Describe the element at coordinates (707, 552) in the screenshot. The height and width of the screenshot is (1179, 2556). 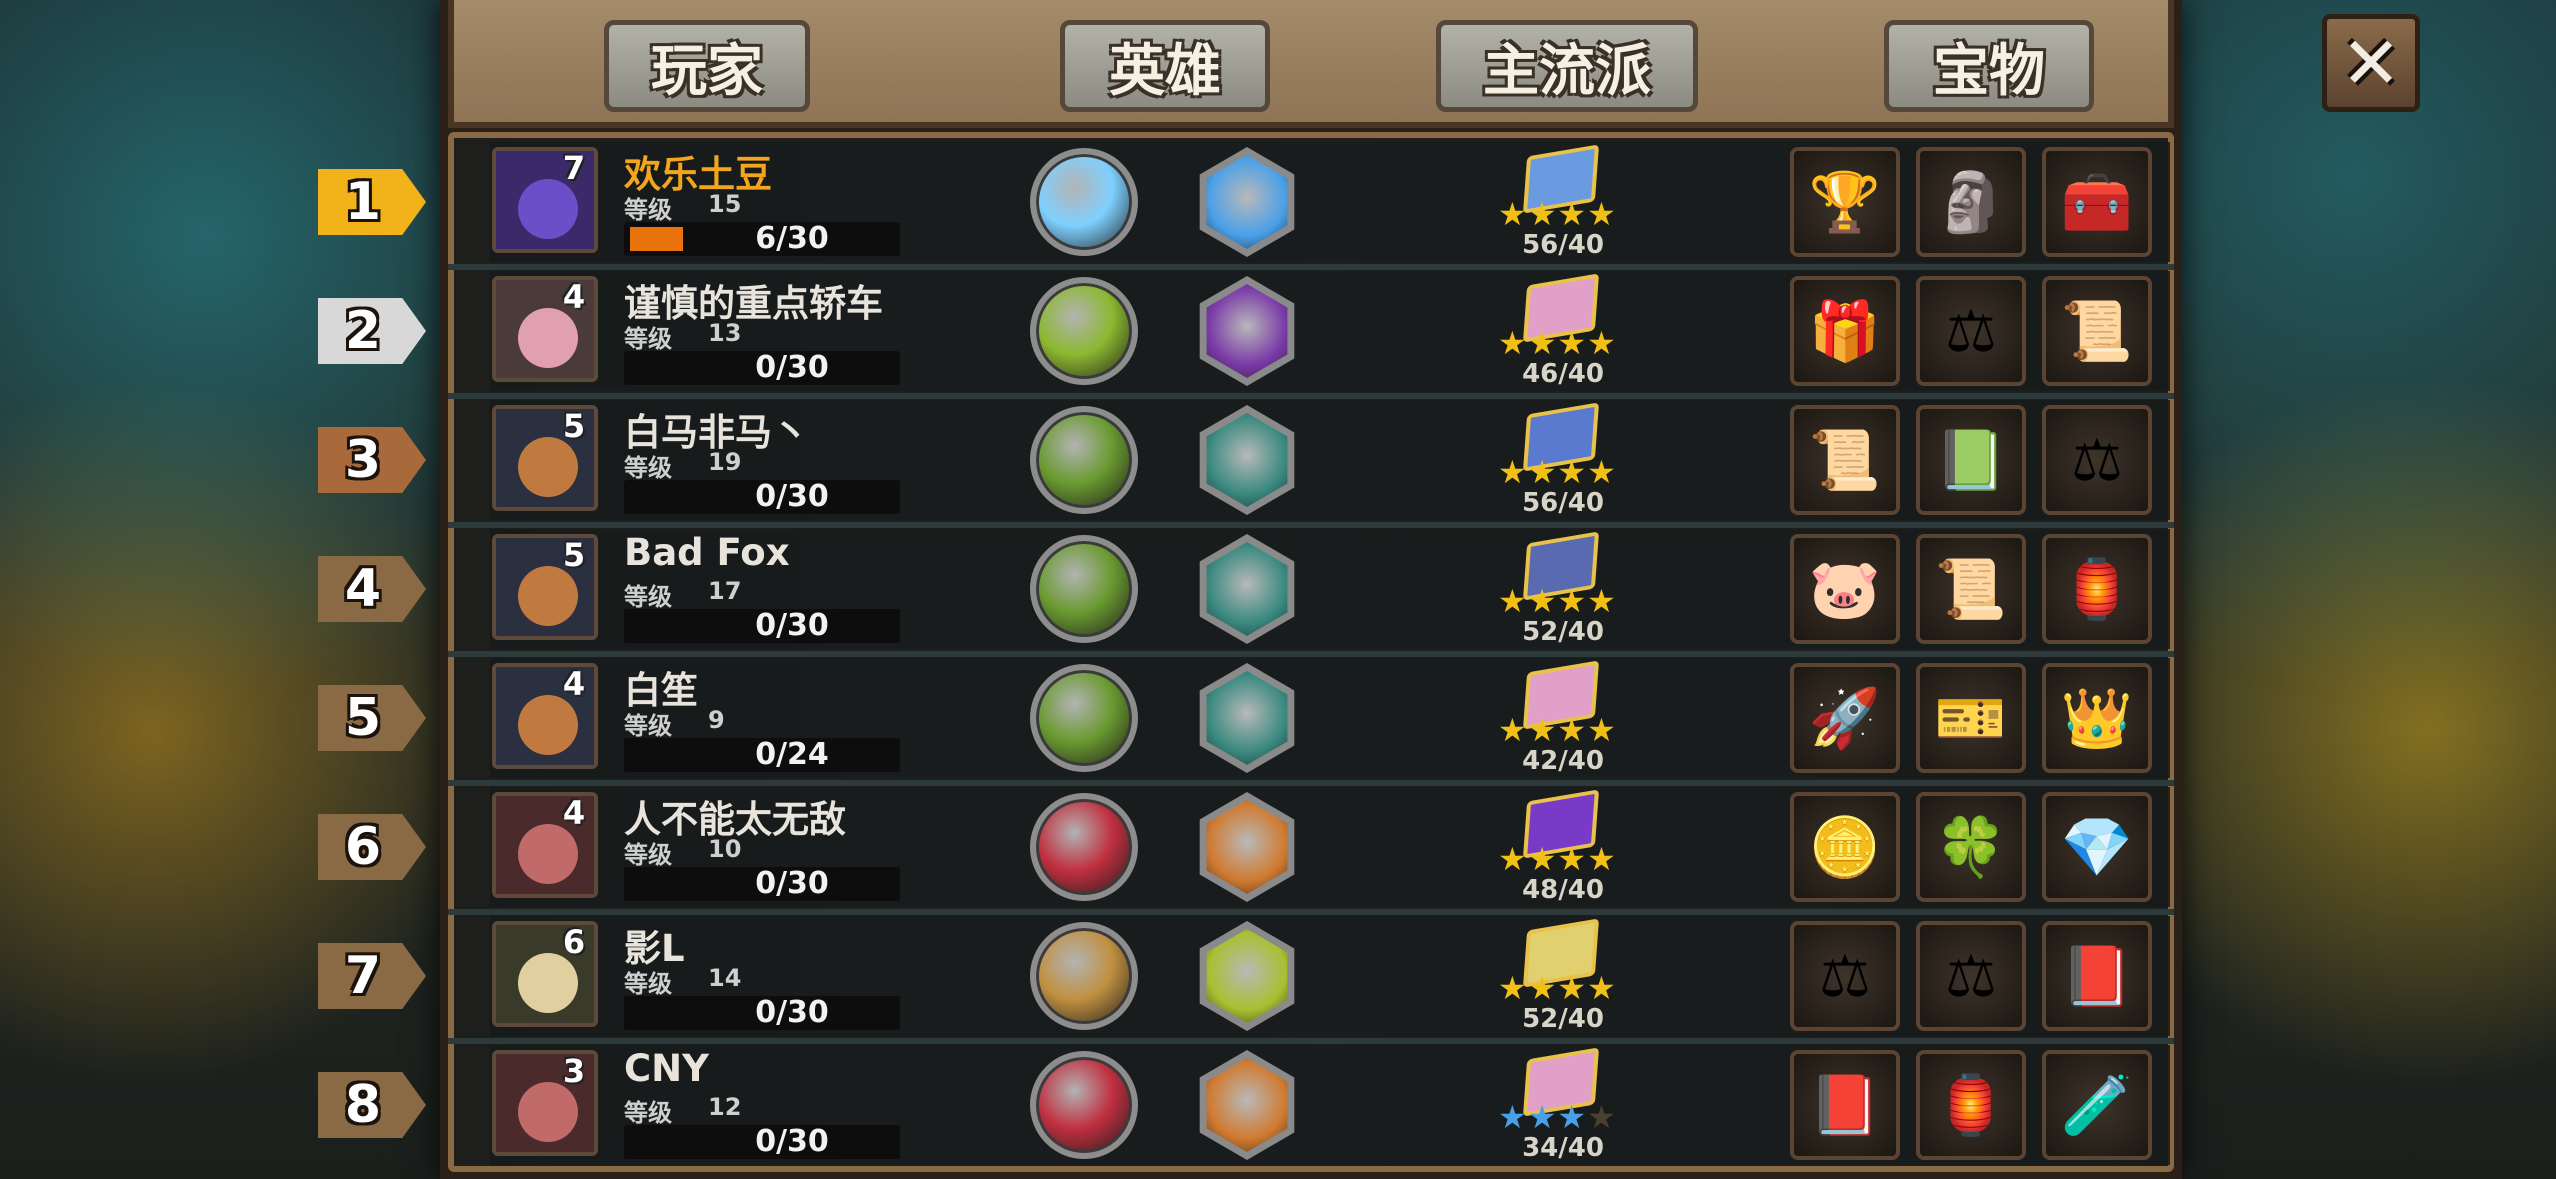
I see `player-name: Bad Fox` at that location.